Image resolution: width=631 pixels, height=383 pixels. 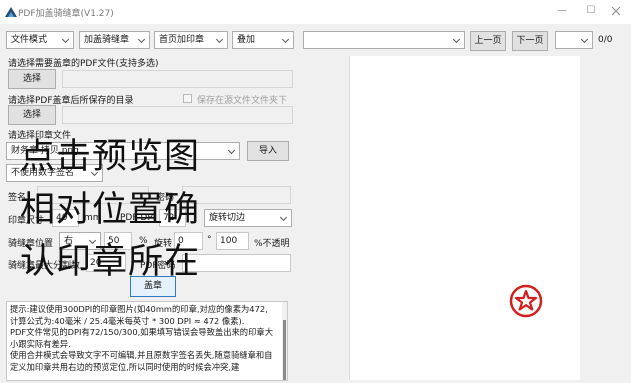 I want to click on close-icon, so click(x=616, y=11).